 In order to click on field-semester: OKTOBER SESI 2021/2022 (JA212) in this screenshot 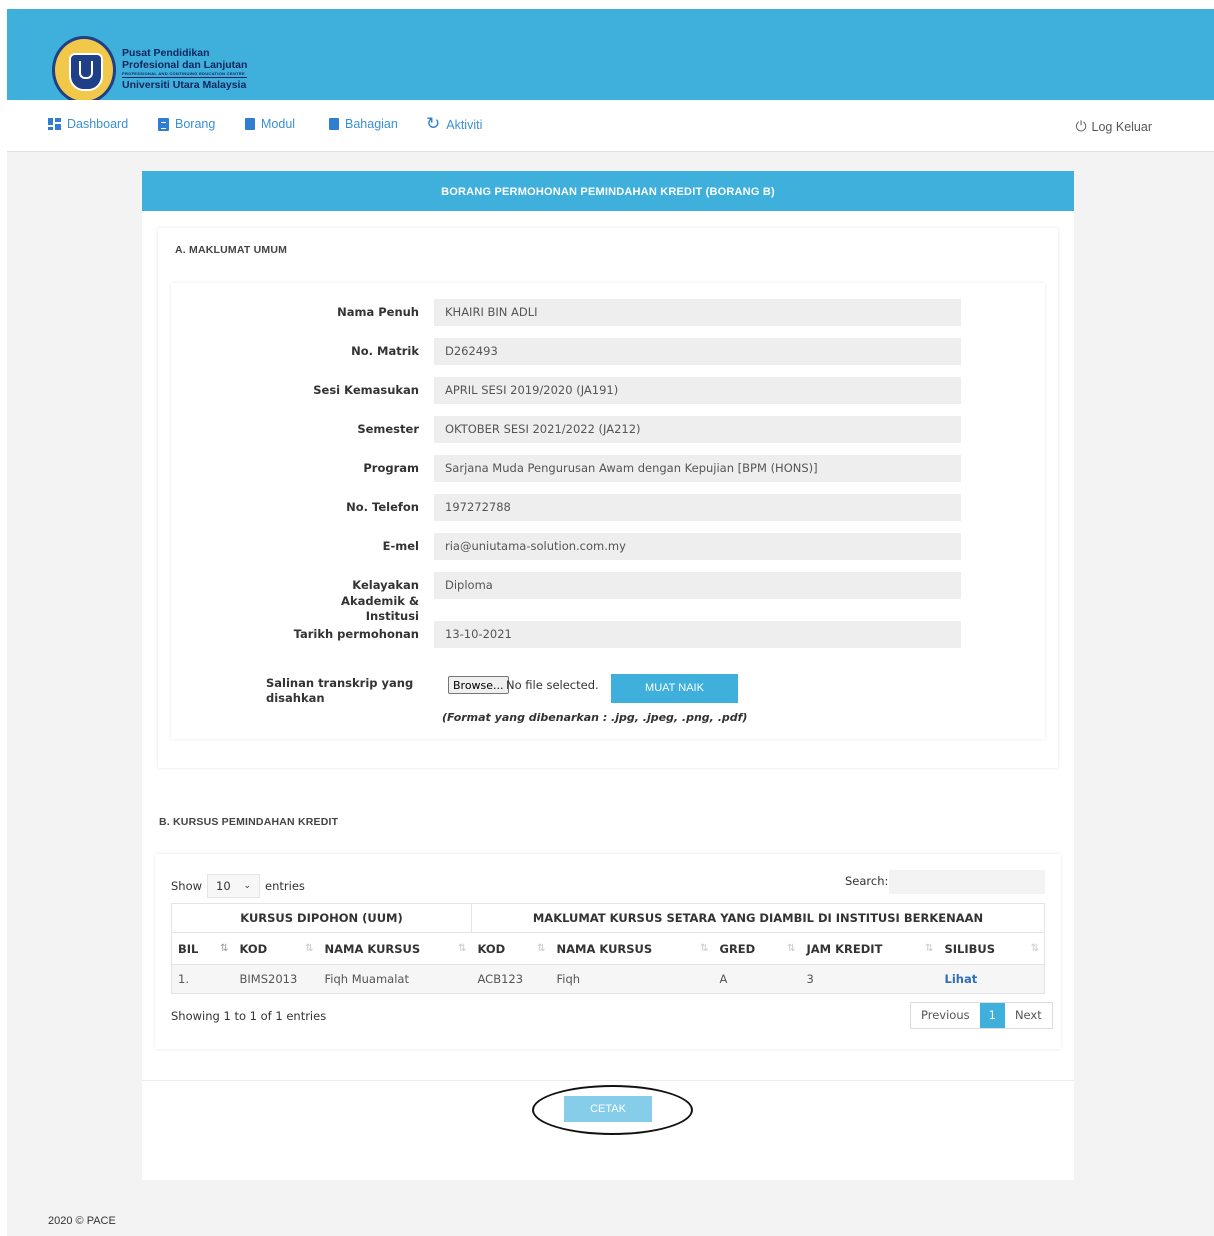, I will do `click(697, 429)`.